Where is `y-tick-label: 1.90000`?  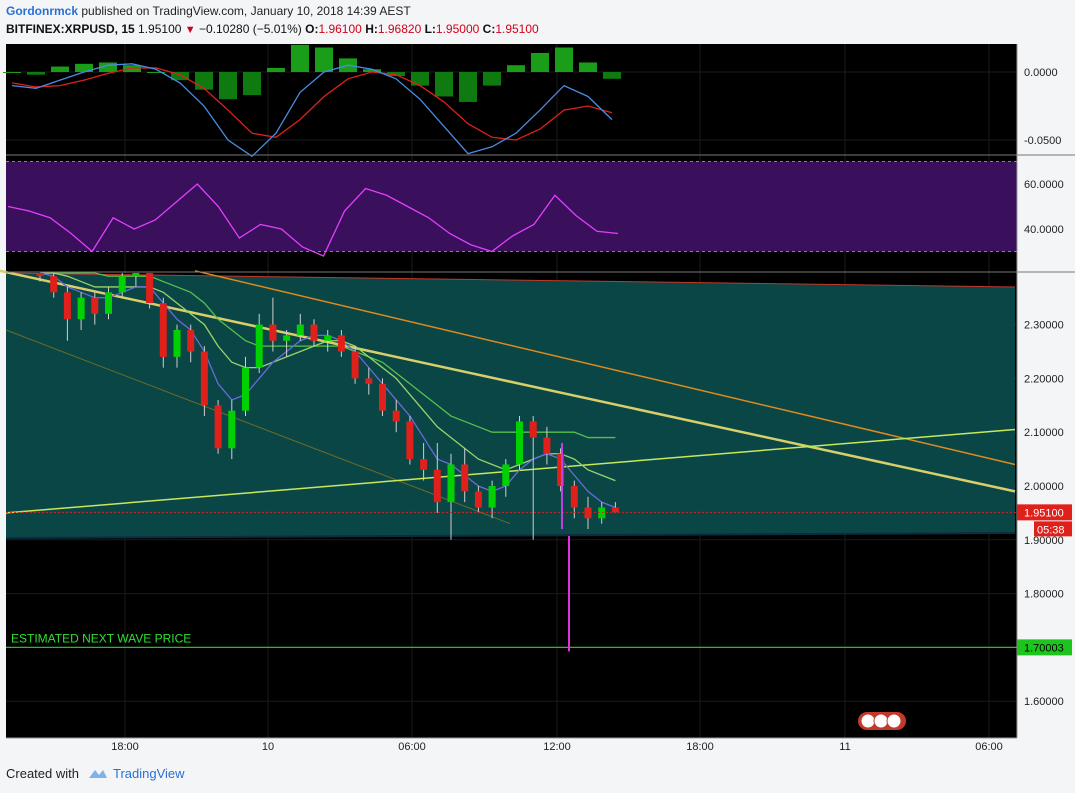
y-tick-label: 1.90000 is located at coordinates (1044, 541).